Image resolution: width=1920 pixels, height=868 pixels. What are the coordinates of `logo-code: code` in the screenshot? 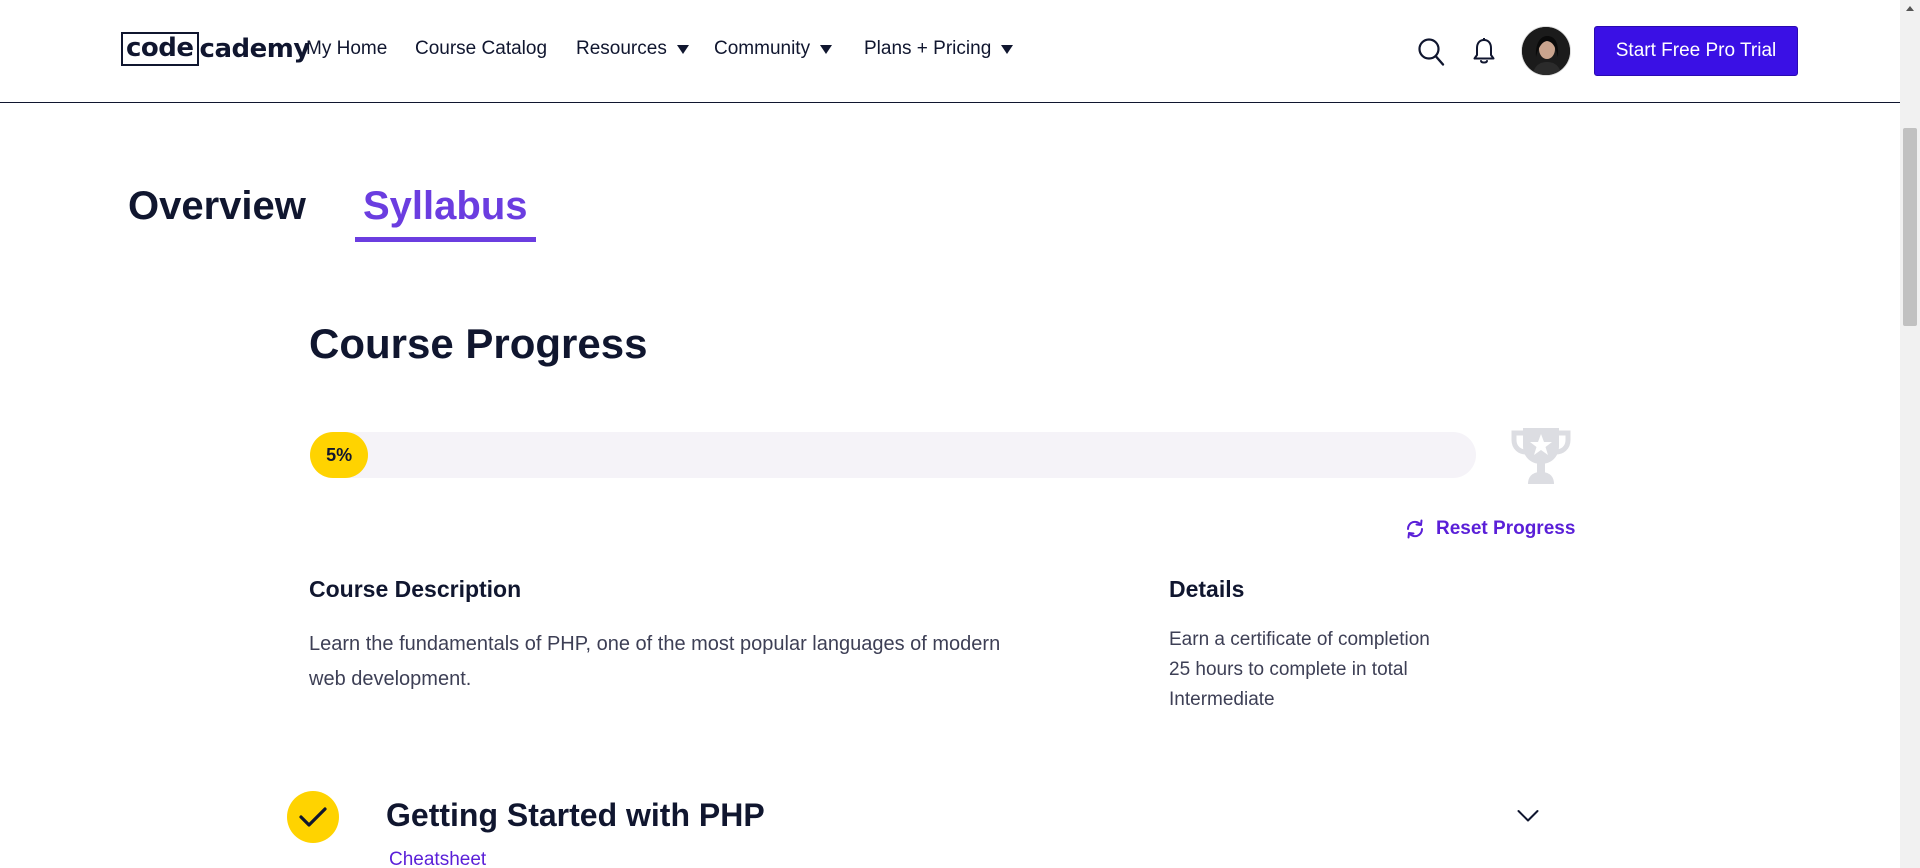 It's located at (160, 49).